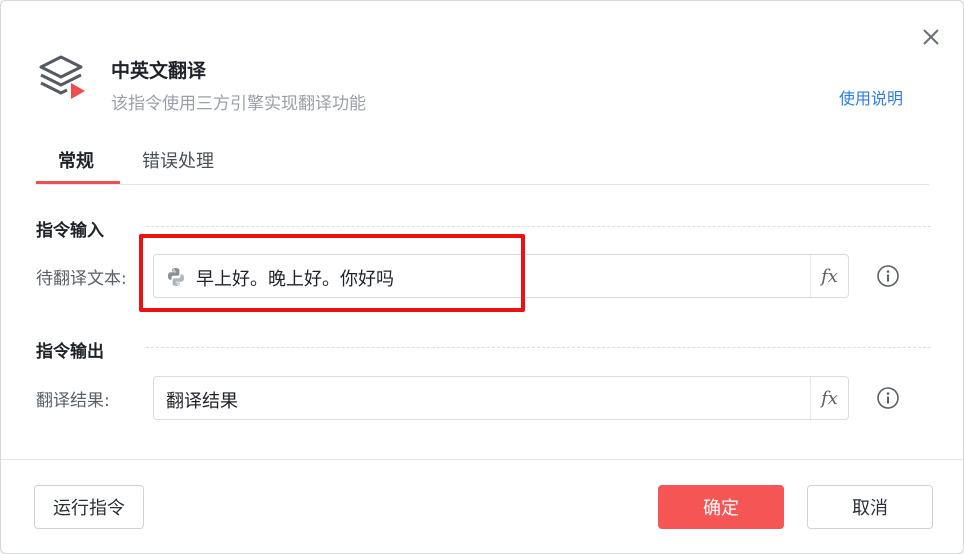 The height and width of the screenshot is (554, 964). What do you see at coordinates (73, 401) in the screenshot?
I see `result-label: 翻译结果:` at bounding box center [73, 401].